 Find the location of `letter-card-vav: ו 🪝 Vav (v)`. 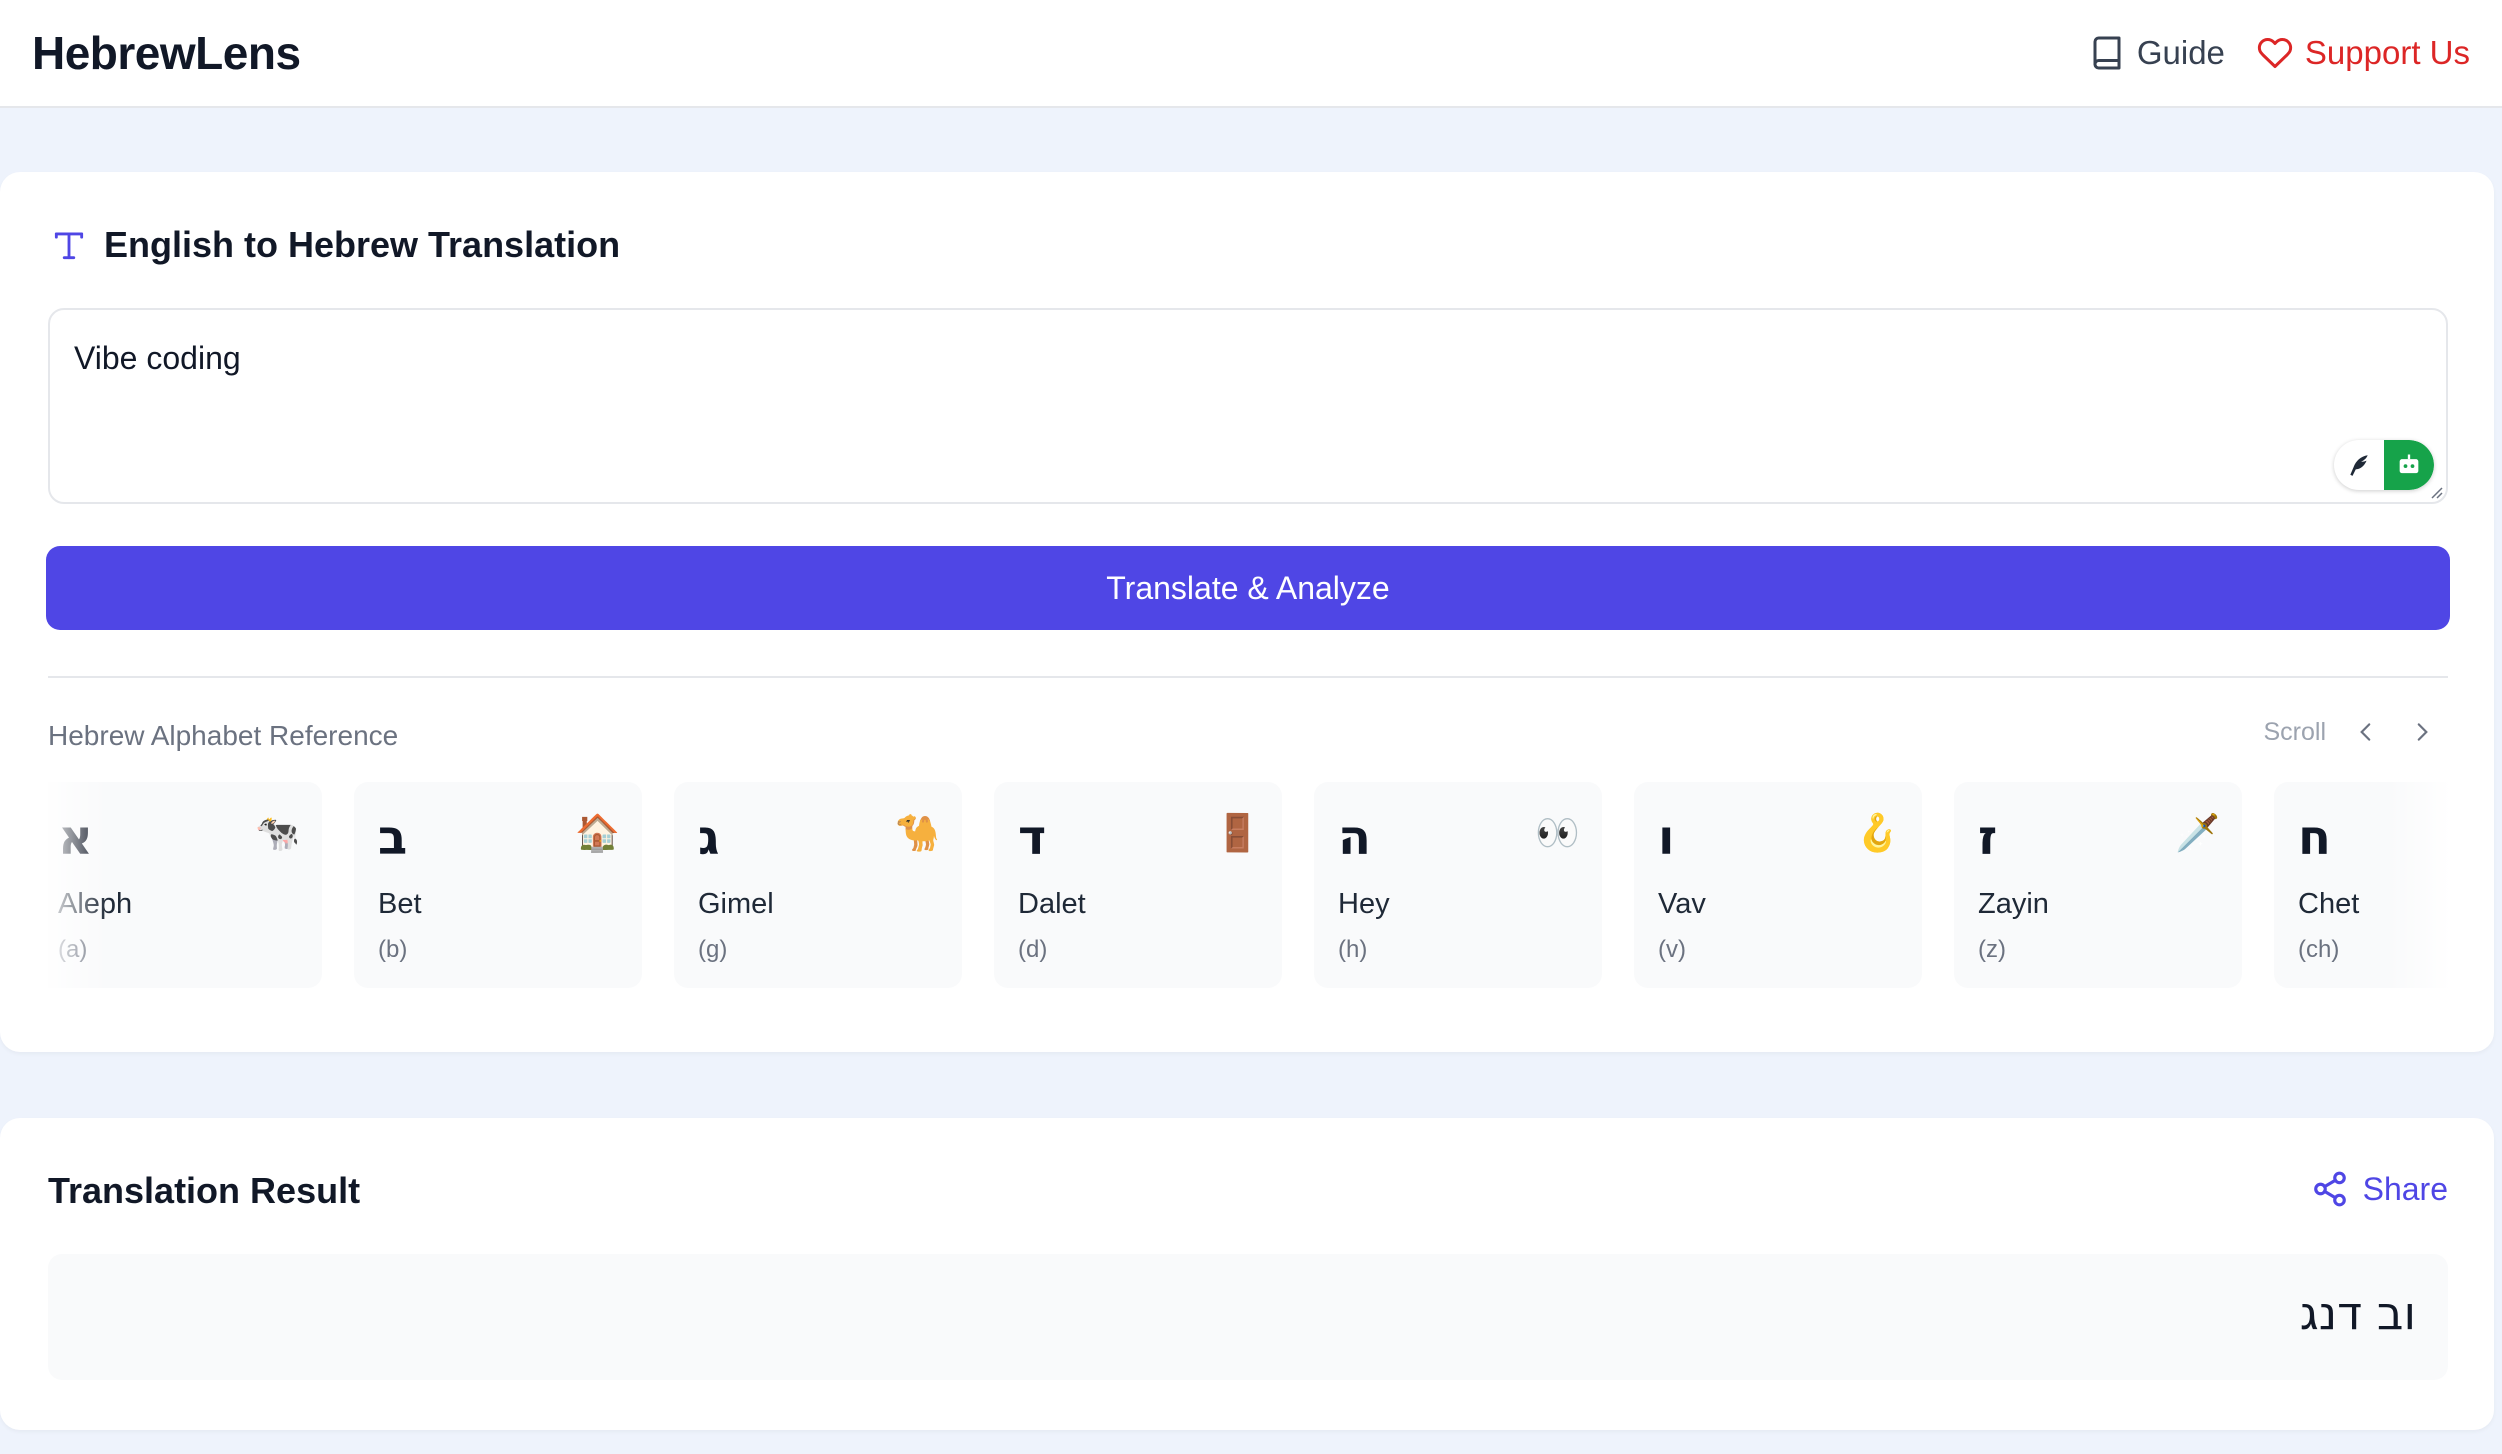

letter-card-vav: ו 🪝 Vav (v) is located at coordinates (1778, 885).